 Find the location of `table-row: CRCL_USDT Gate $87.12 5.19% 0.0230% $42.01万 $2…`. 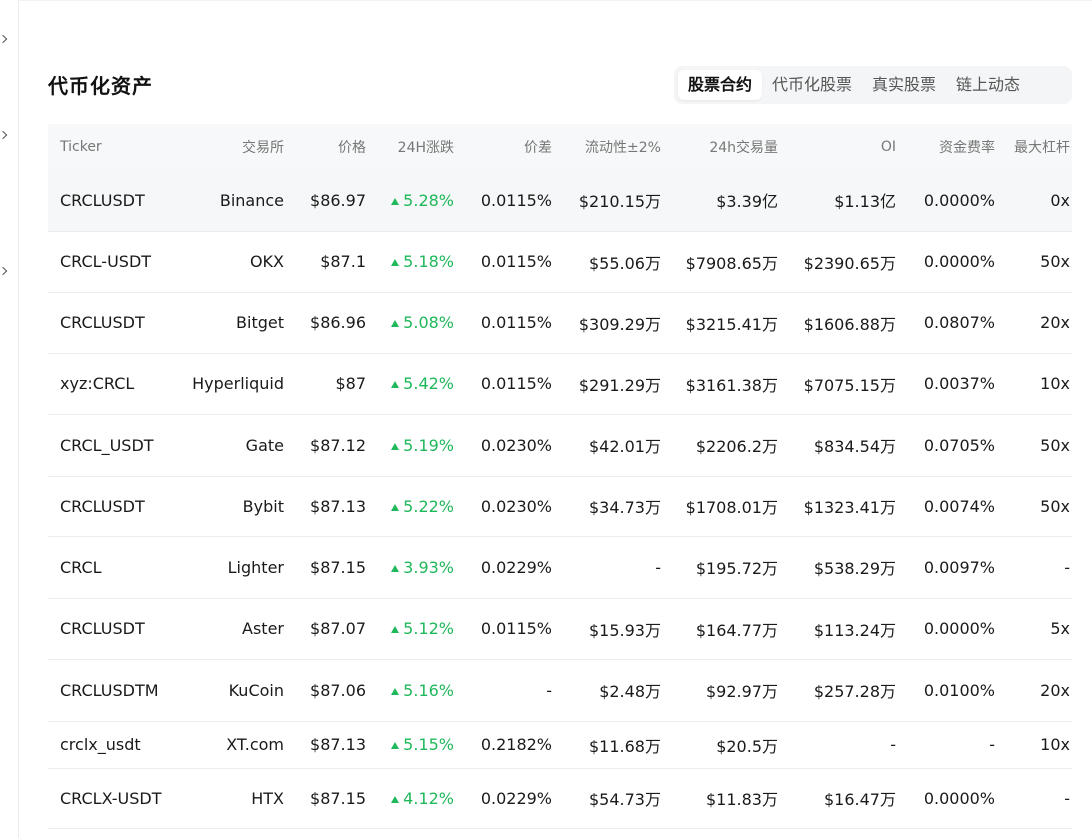

table-row: CRCL_USDT Gate $87.12 5.19% 0.0230% $42.01万 $2… is located at coordinates (560, 445).